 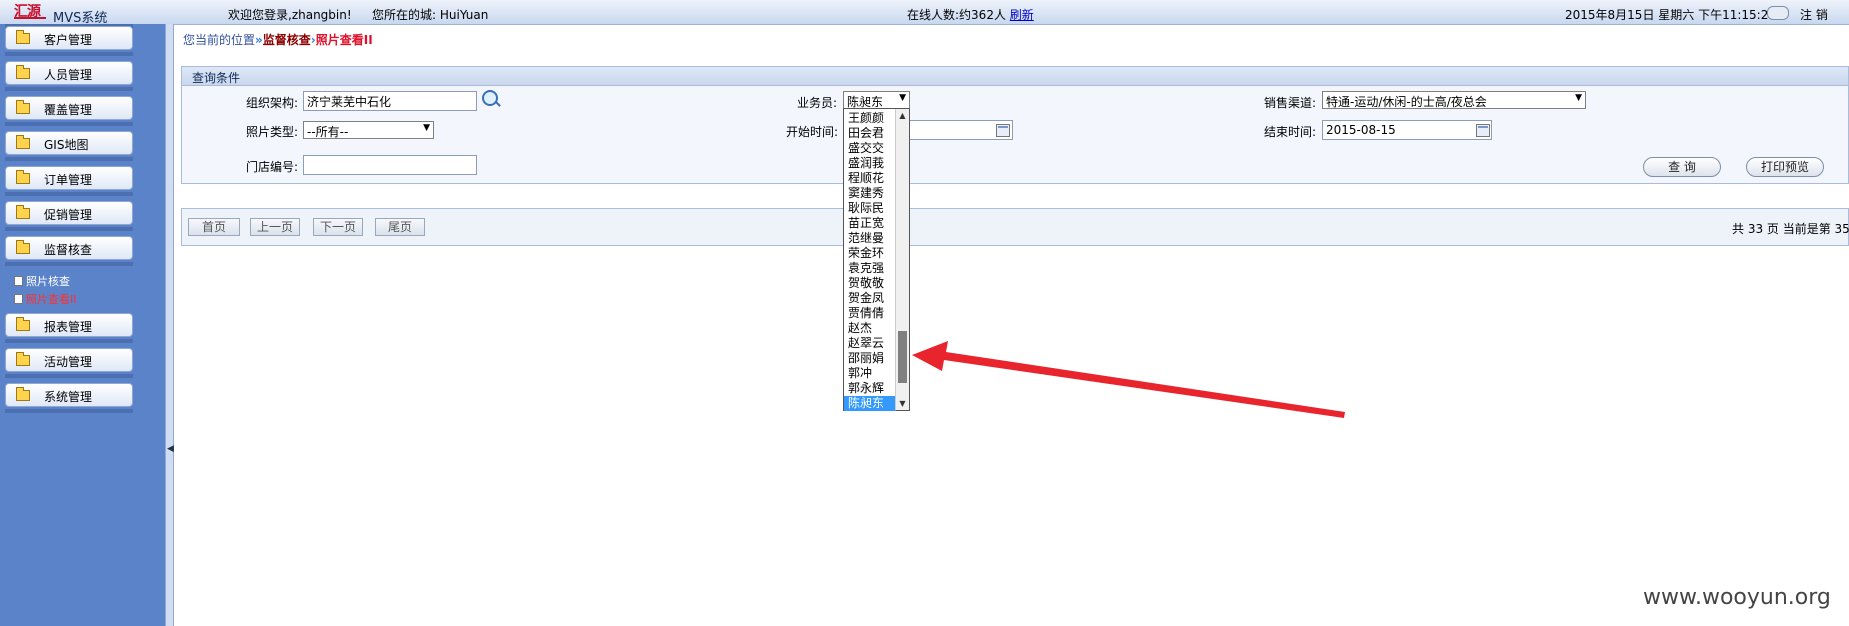 I want to click on online-count: 在线人数:约362人 刷新, so click(x=970, y=14).